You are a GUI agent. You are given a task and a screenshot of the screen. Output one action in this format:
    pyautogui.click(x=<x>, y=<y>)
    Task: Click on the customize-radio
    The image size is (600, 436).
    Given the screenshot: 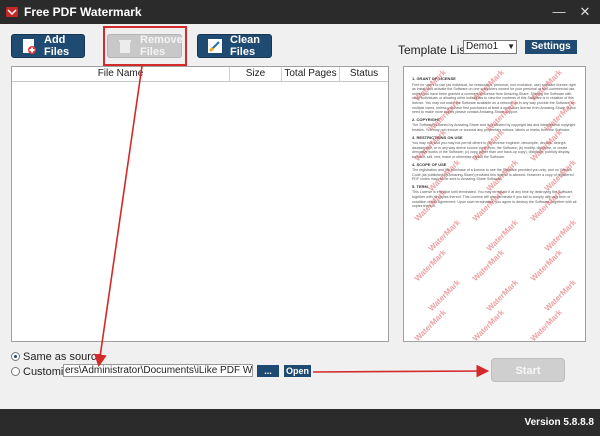 What is the action you would take?
    pyautogui.click(x=15, y=371)
    